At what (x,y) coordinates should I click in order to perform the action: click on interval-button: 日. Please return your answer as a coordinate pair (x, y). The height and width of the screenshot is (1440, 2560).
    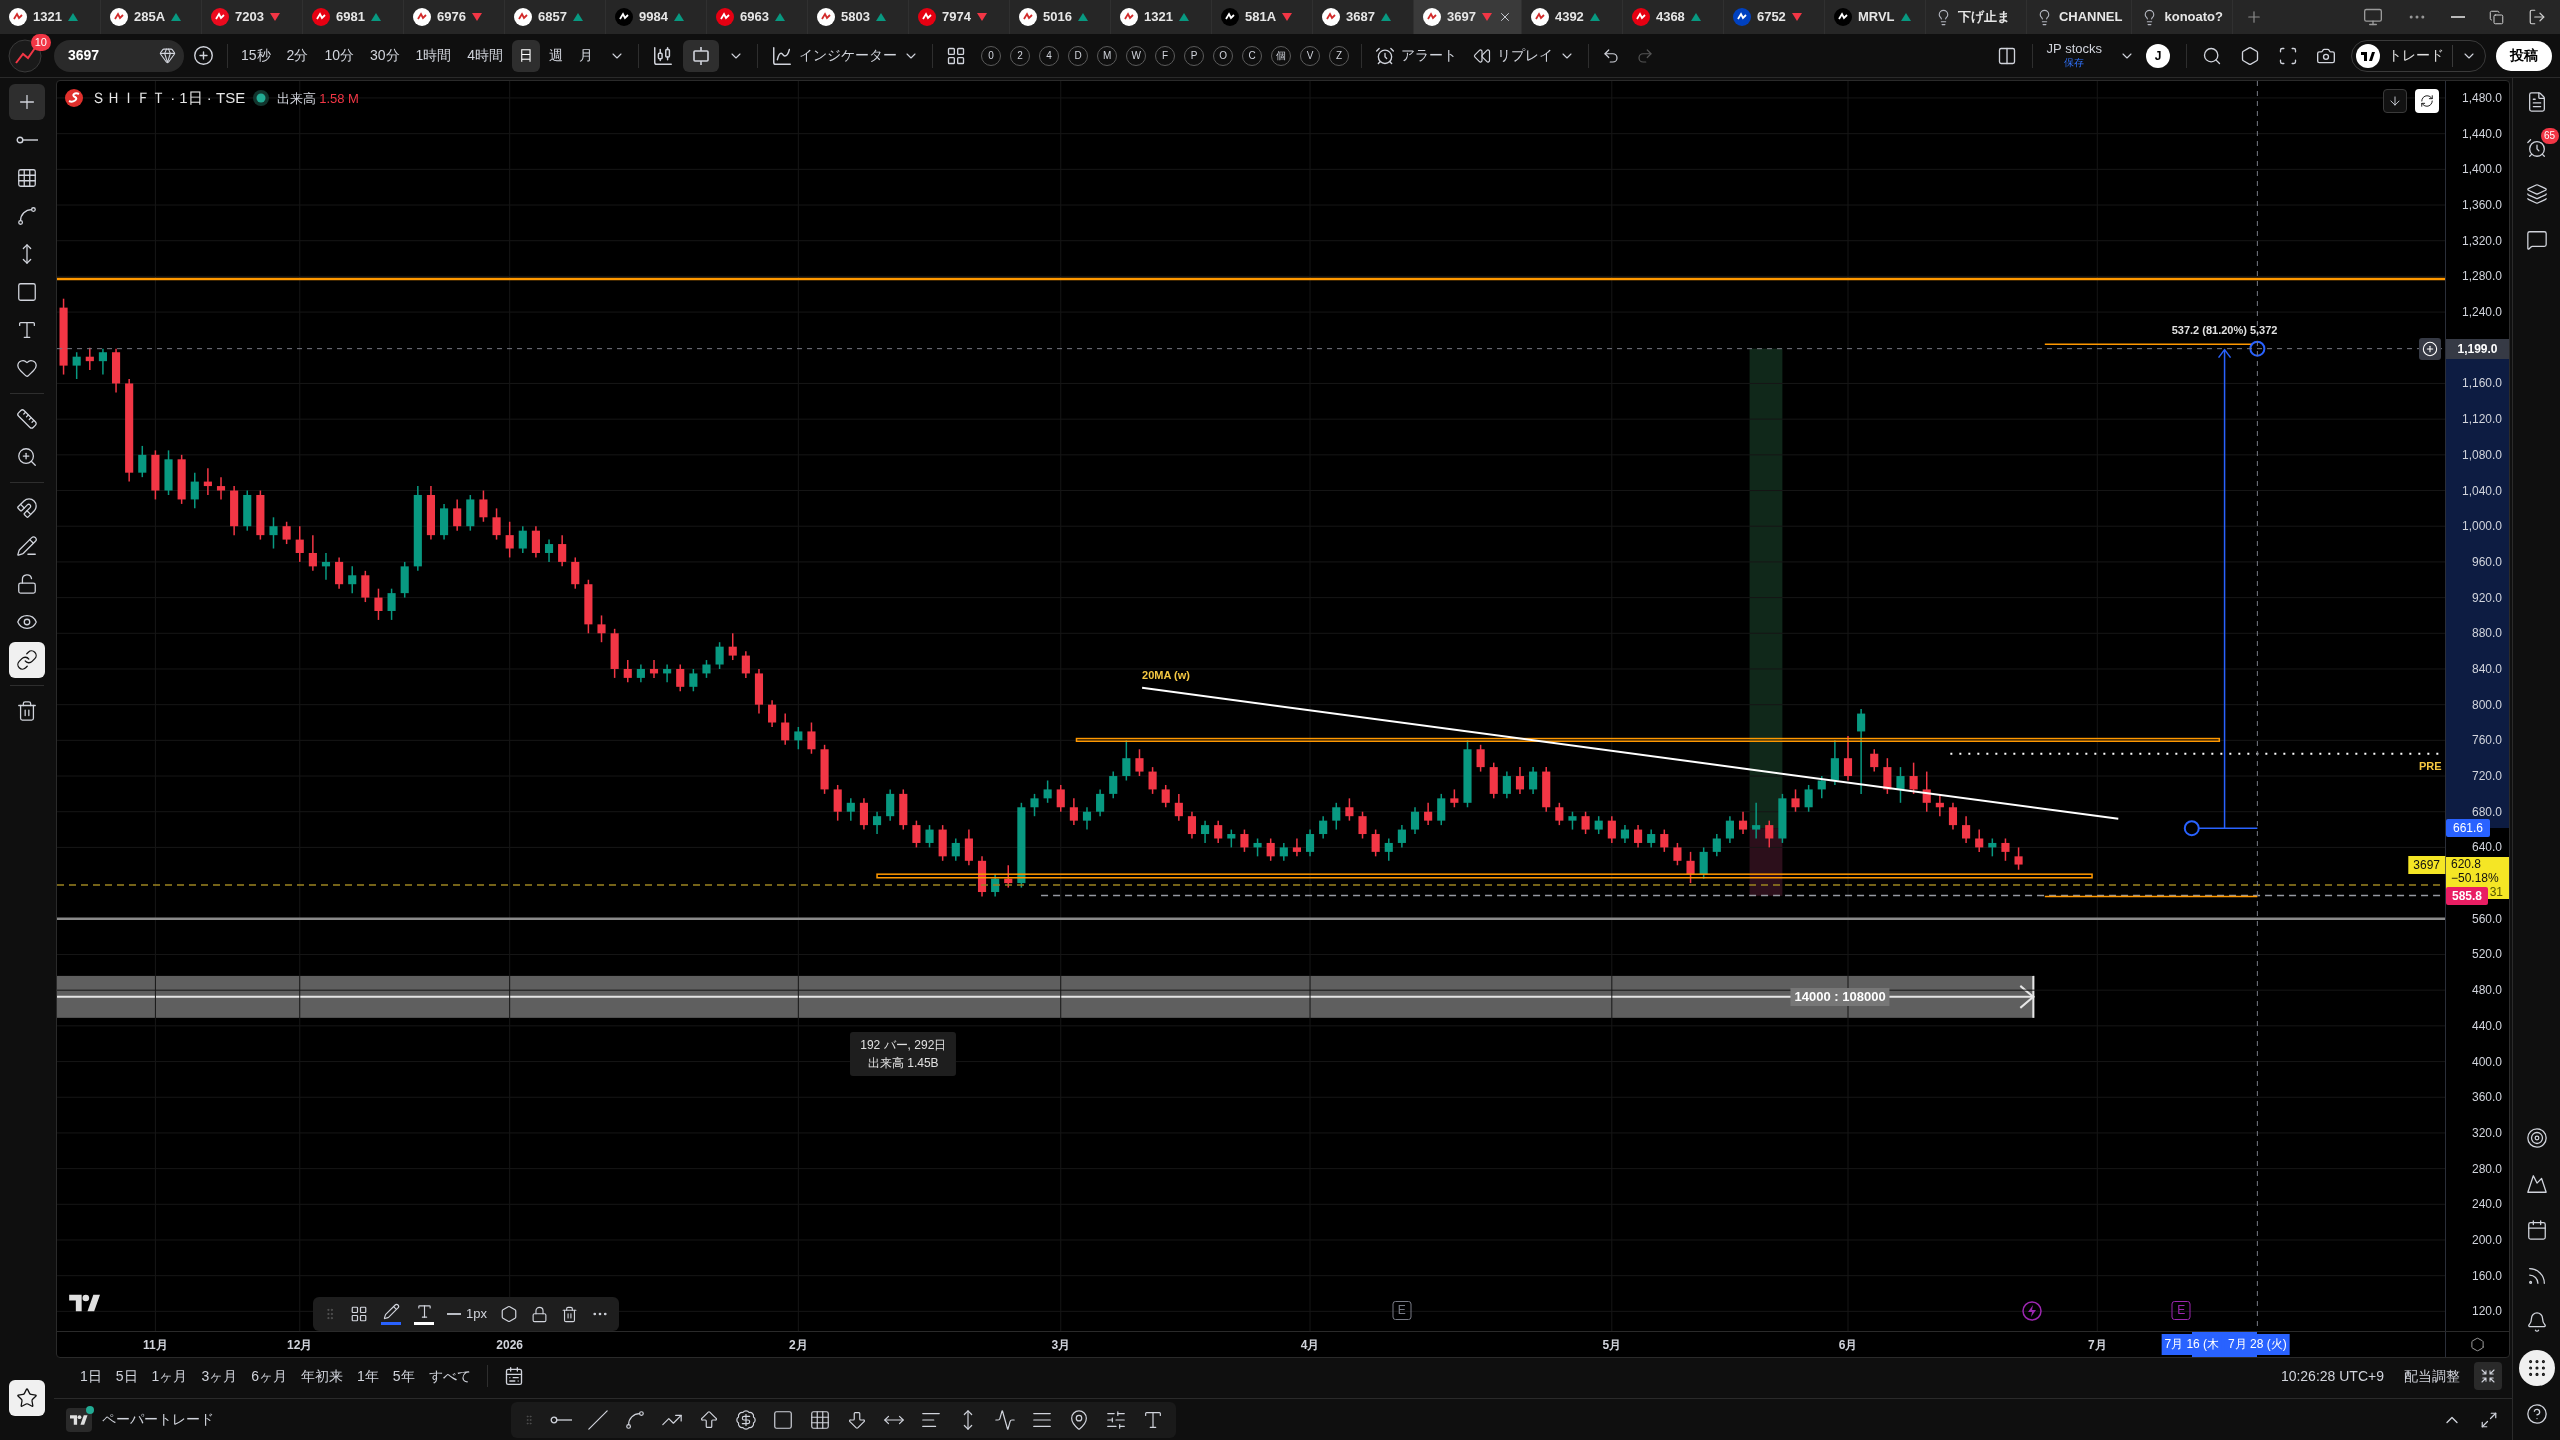
    Looking at the image, I should click on (526, 55).